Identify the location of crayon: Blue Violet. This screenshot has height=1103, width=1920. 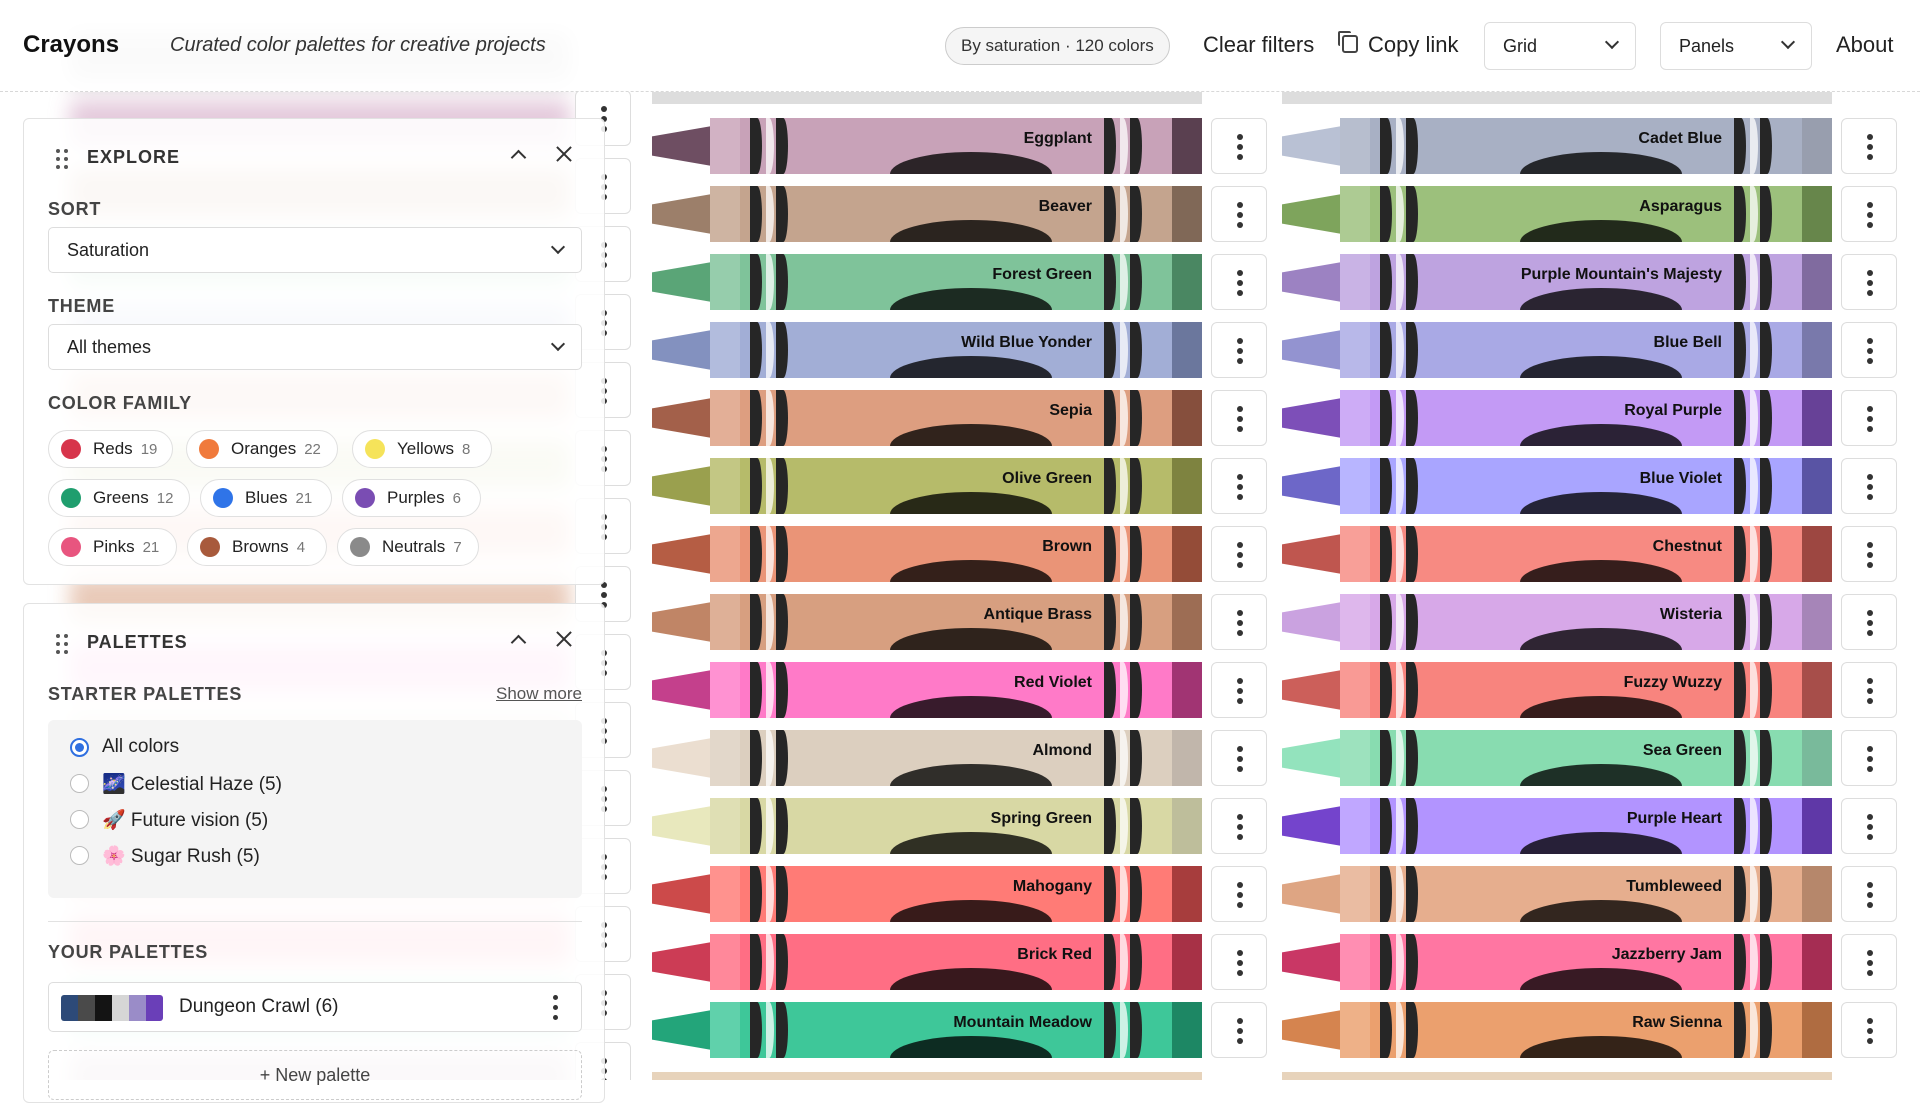
(1557, 486).